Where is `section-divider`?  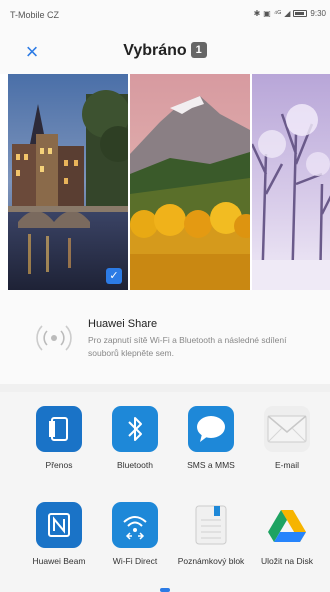 section-divider is located at coordinates (165, 388).